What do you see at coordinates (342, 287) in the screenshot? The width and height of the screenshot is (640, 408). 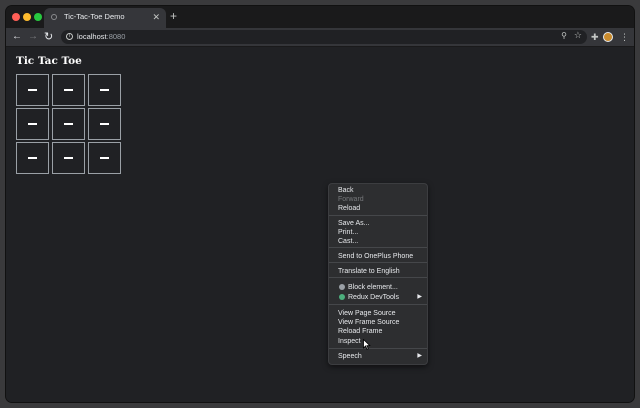 I see `block-element-icon` at bounding box center [342, 287].